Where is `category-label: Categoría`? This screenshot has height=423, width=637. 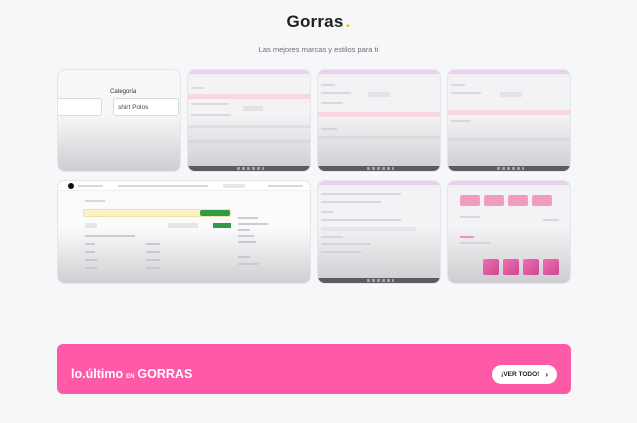 category-label: Categoría is located at coordinates (123, 92).